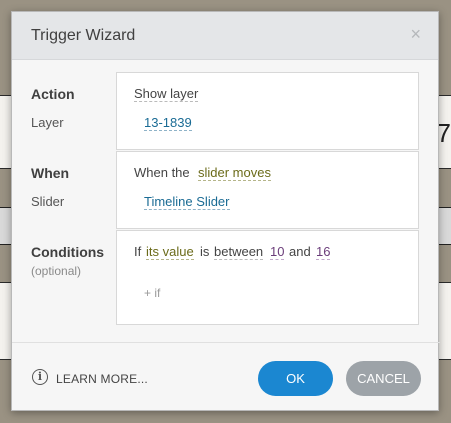  I want to click on condition-operator-link: between, so click(239, 252).